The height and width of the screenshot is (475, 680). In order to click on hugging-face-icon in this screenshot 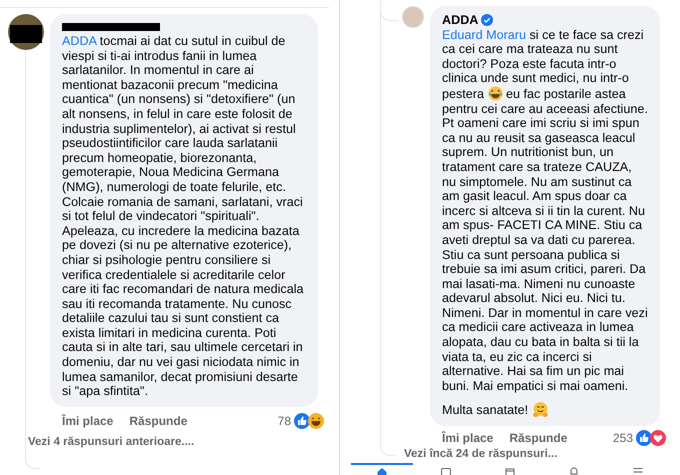, I will do `click(540, 409)`.